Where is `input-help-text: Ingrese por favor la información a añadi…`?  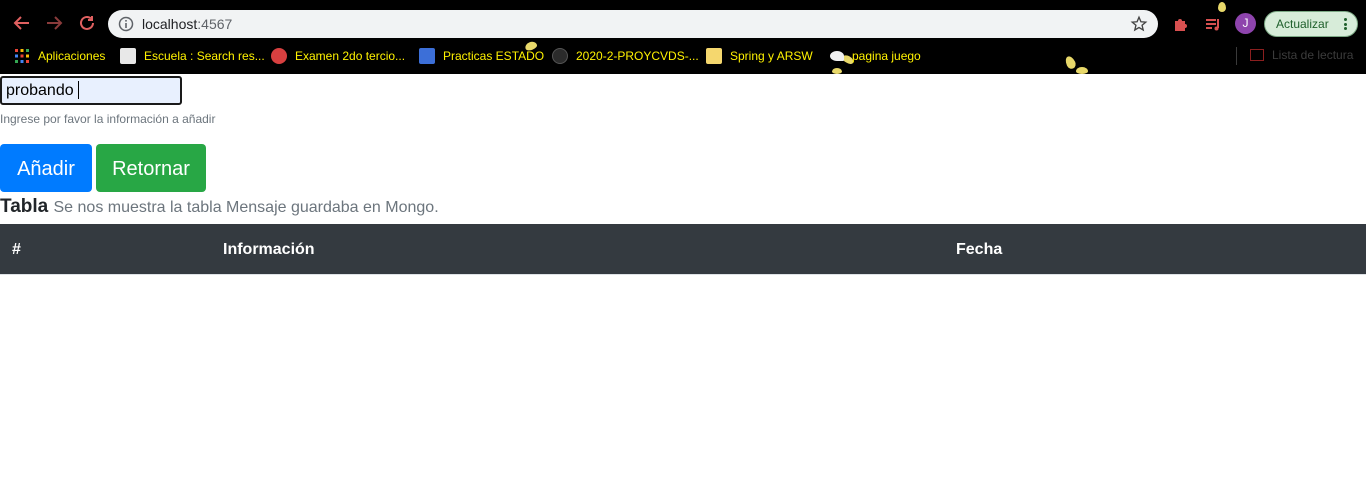
input-help-text: Ingrese por favor la información a añadi… is located at coordinates (108, 119).